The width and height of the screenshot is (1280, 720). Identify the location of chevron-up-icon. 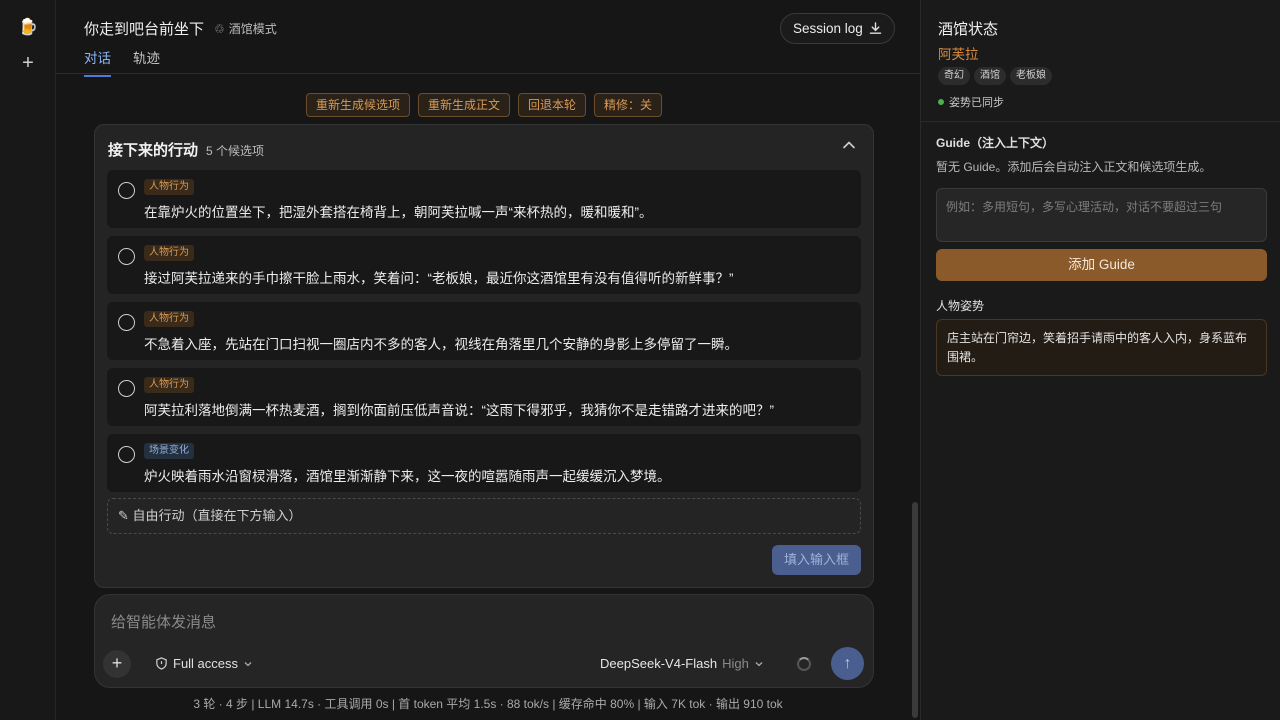
(849, 145).